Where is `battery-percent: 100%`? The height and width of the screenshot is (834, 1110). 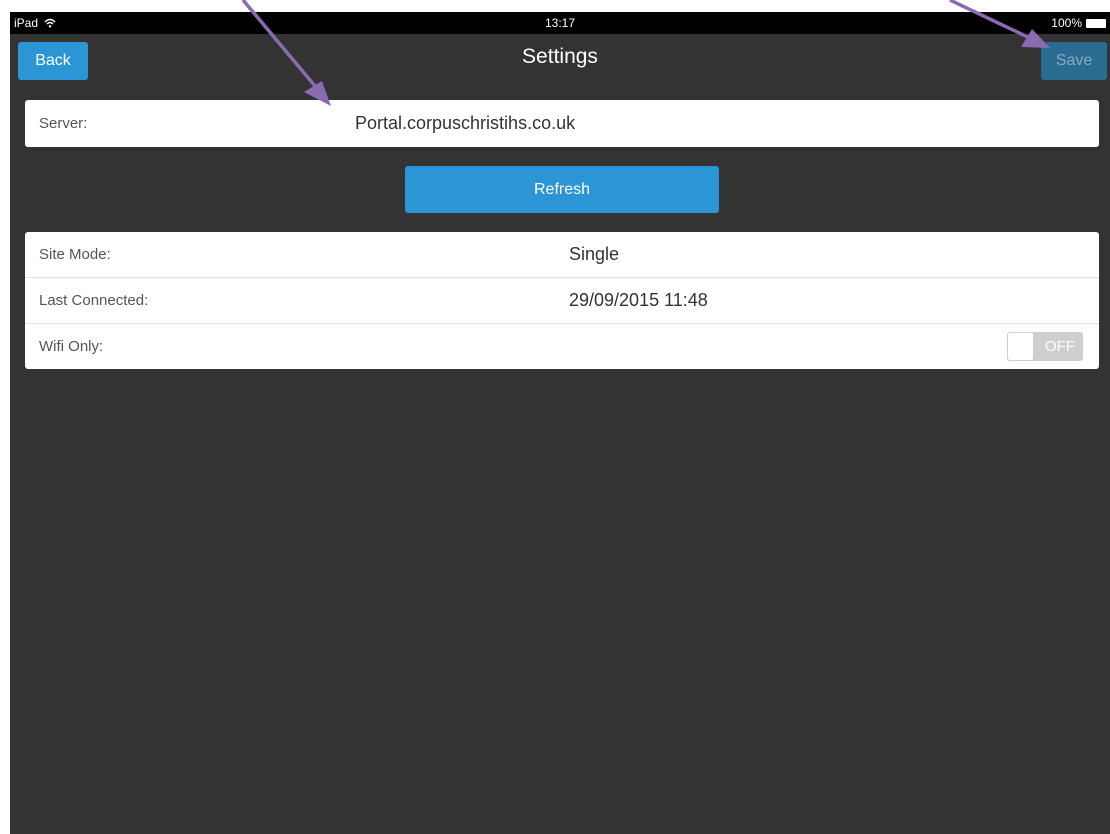 battery-percent: 100% is located at coordinates (1066, 23).